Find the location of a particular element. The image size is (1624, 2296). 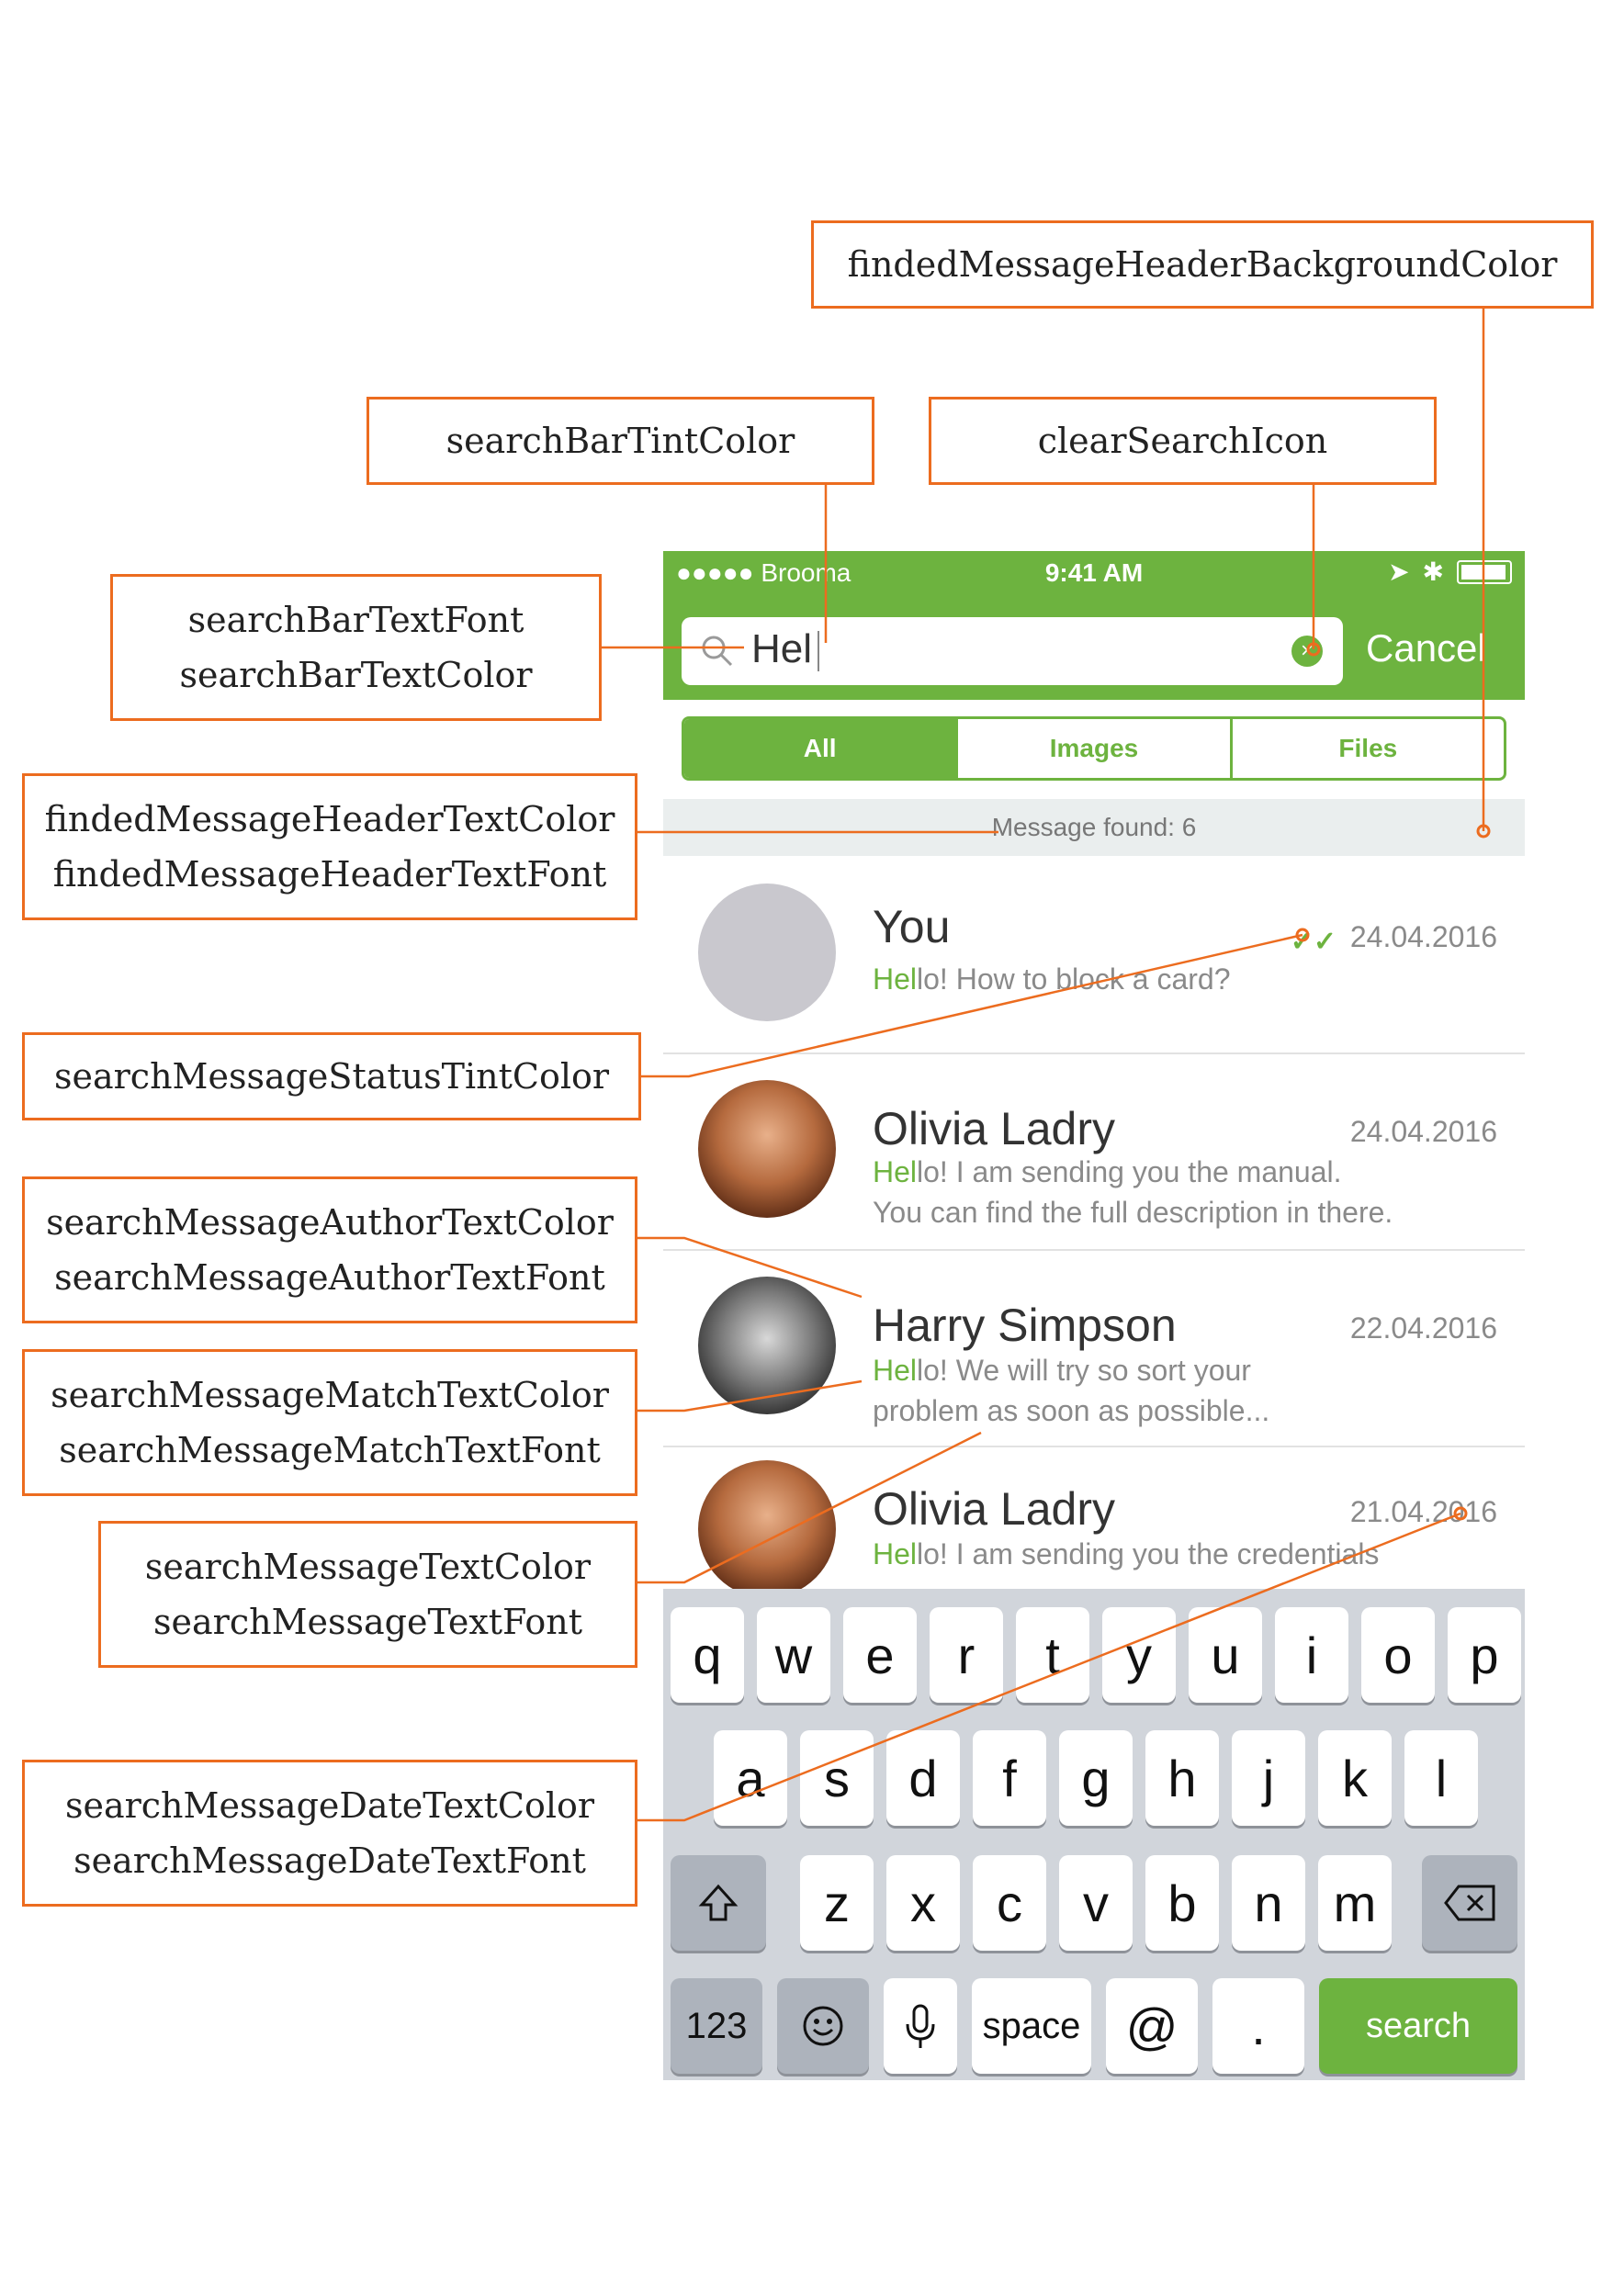

annotation-label: findedMessageHeaderBackgroundColor is located at coordinates (1202, 264).